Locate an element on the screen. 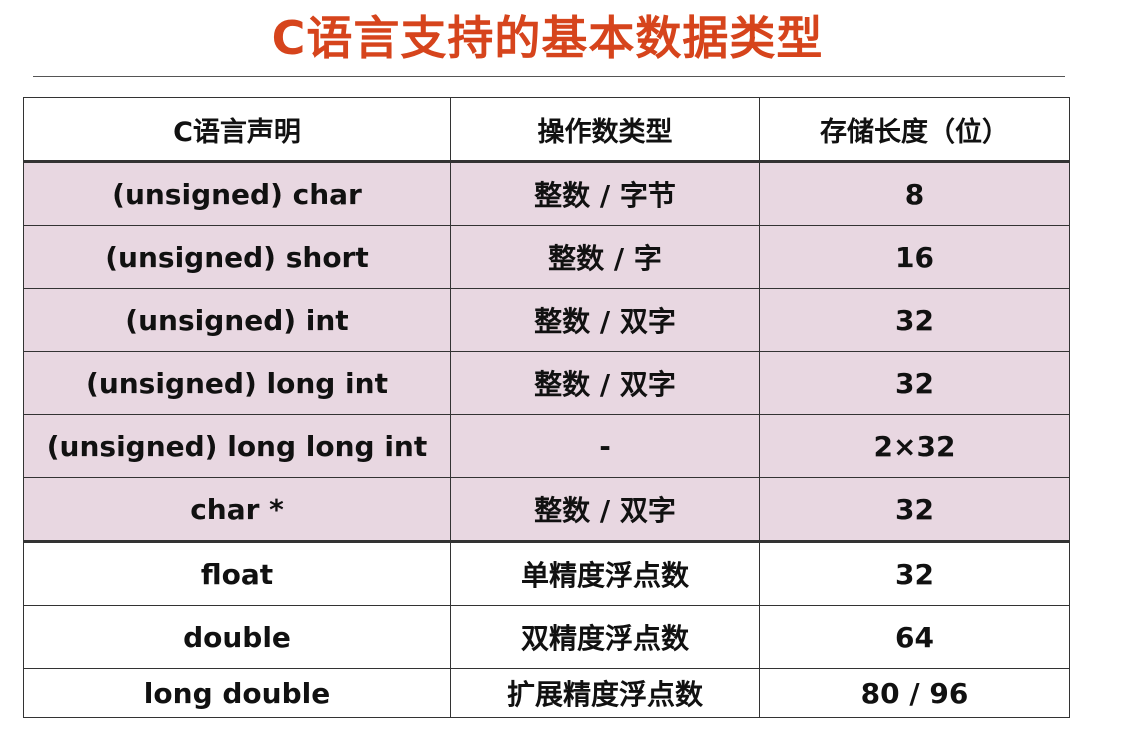 This screenshot has width=1131, height=740. header-operand-type: 操作数类型 is located at coordinates (605, 129).